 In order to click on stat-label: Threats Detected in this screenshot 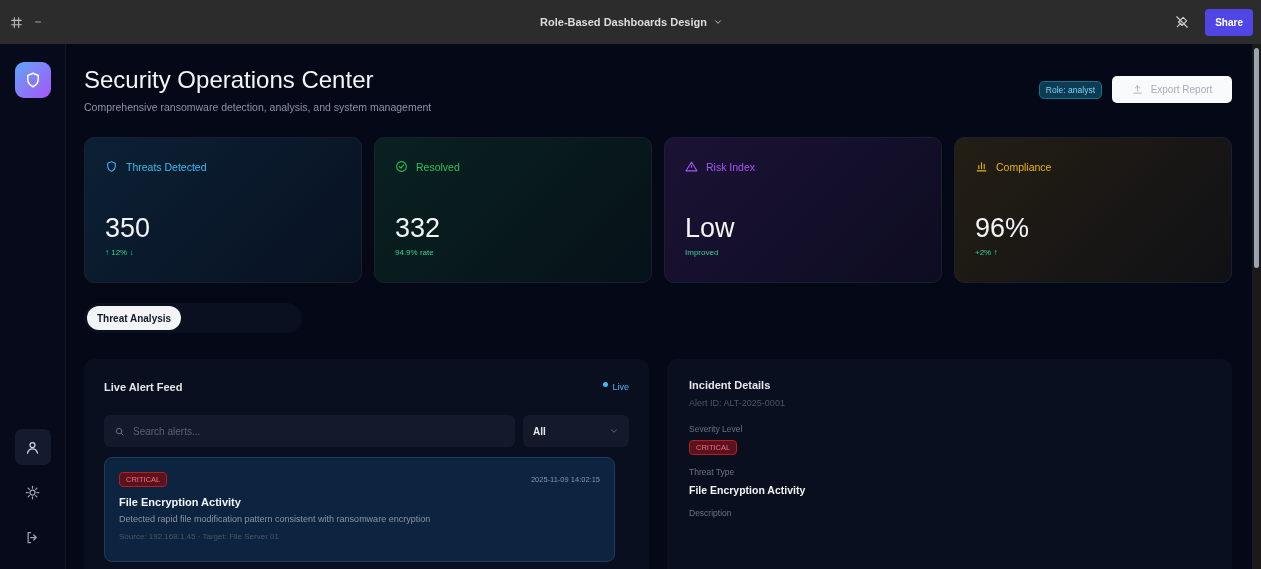, I will do `click(166, 166)`.